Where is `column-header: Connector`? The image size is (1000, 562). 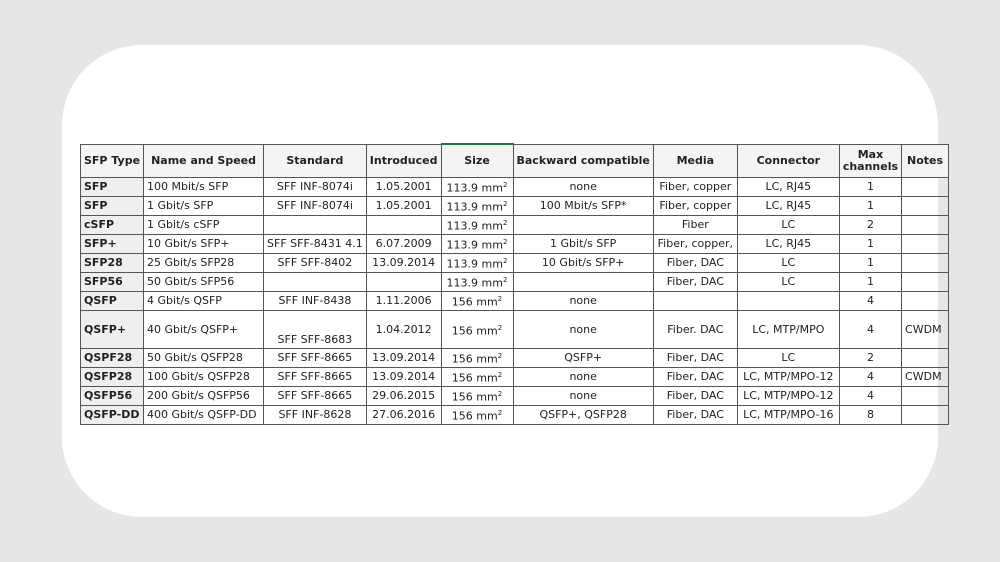
column-header: Connector is located at coordinates (788, 160).